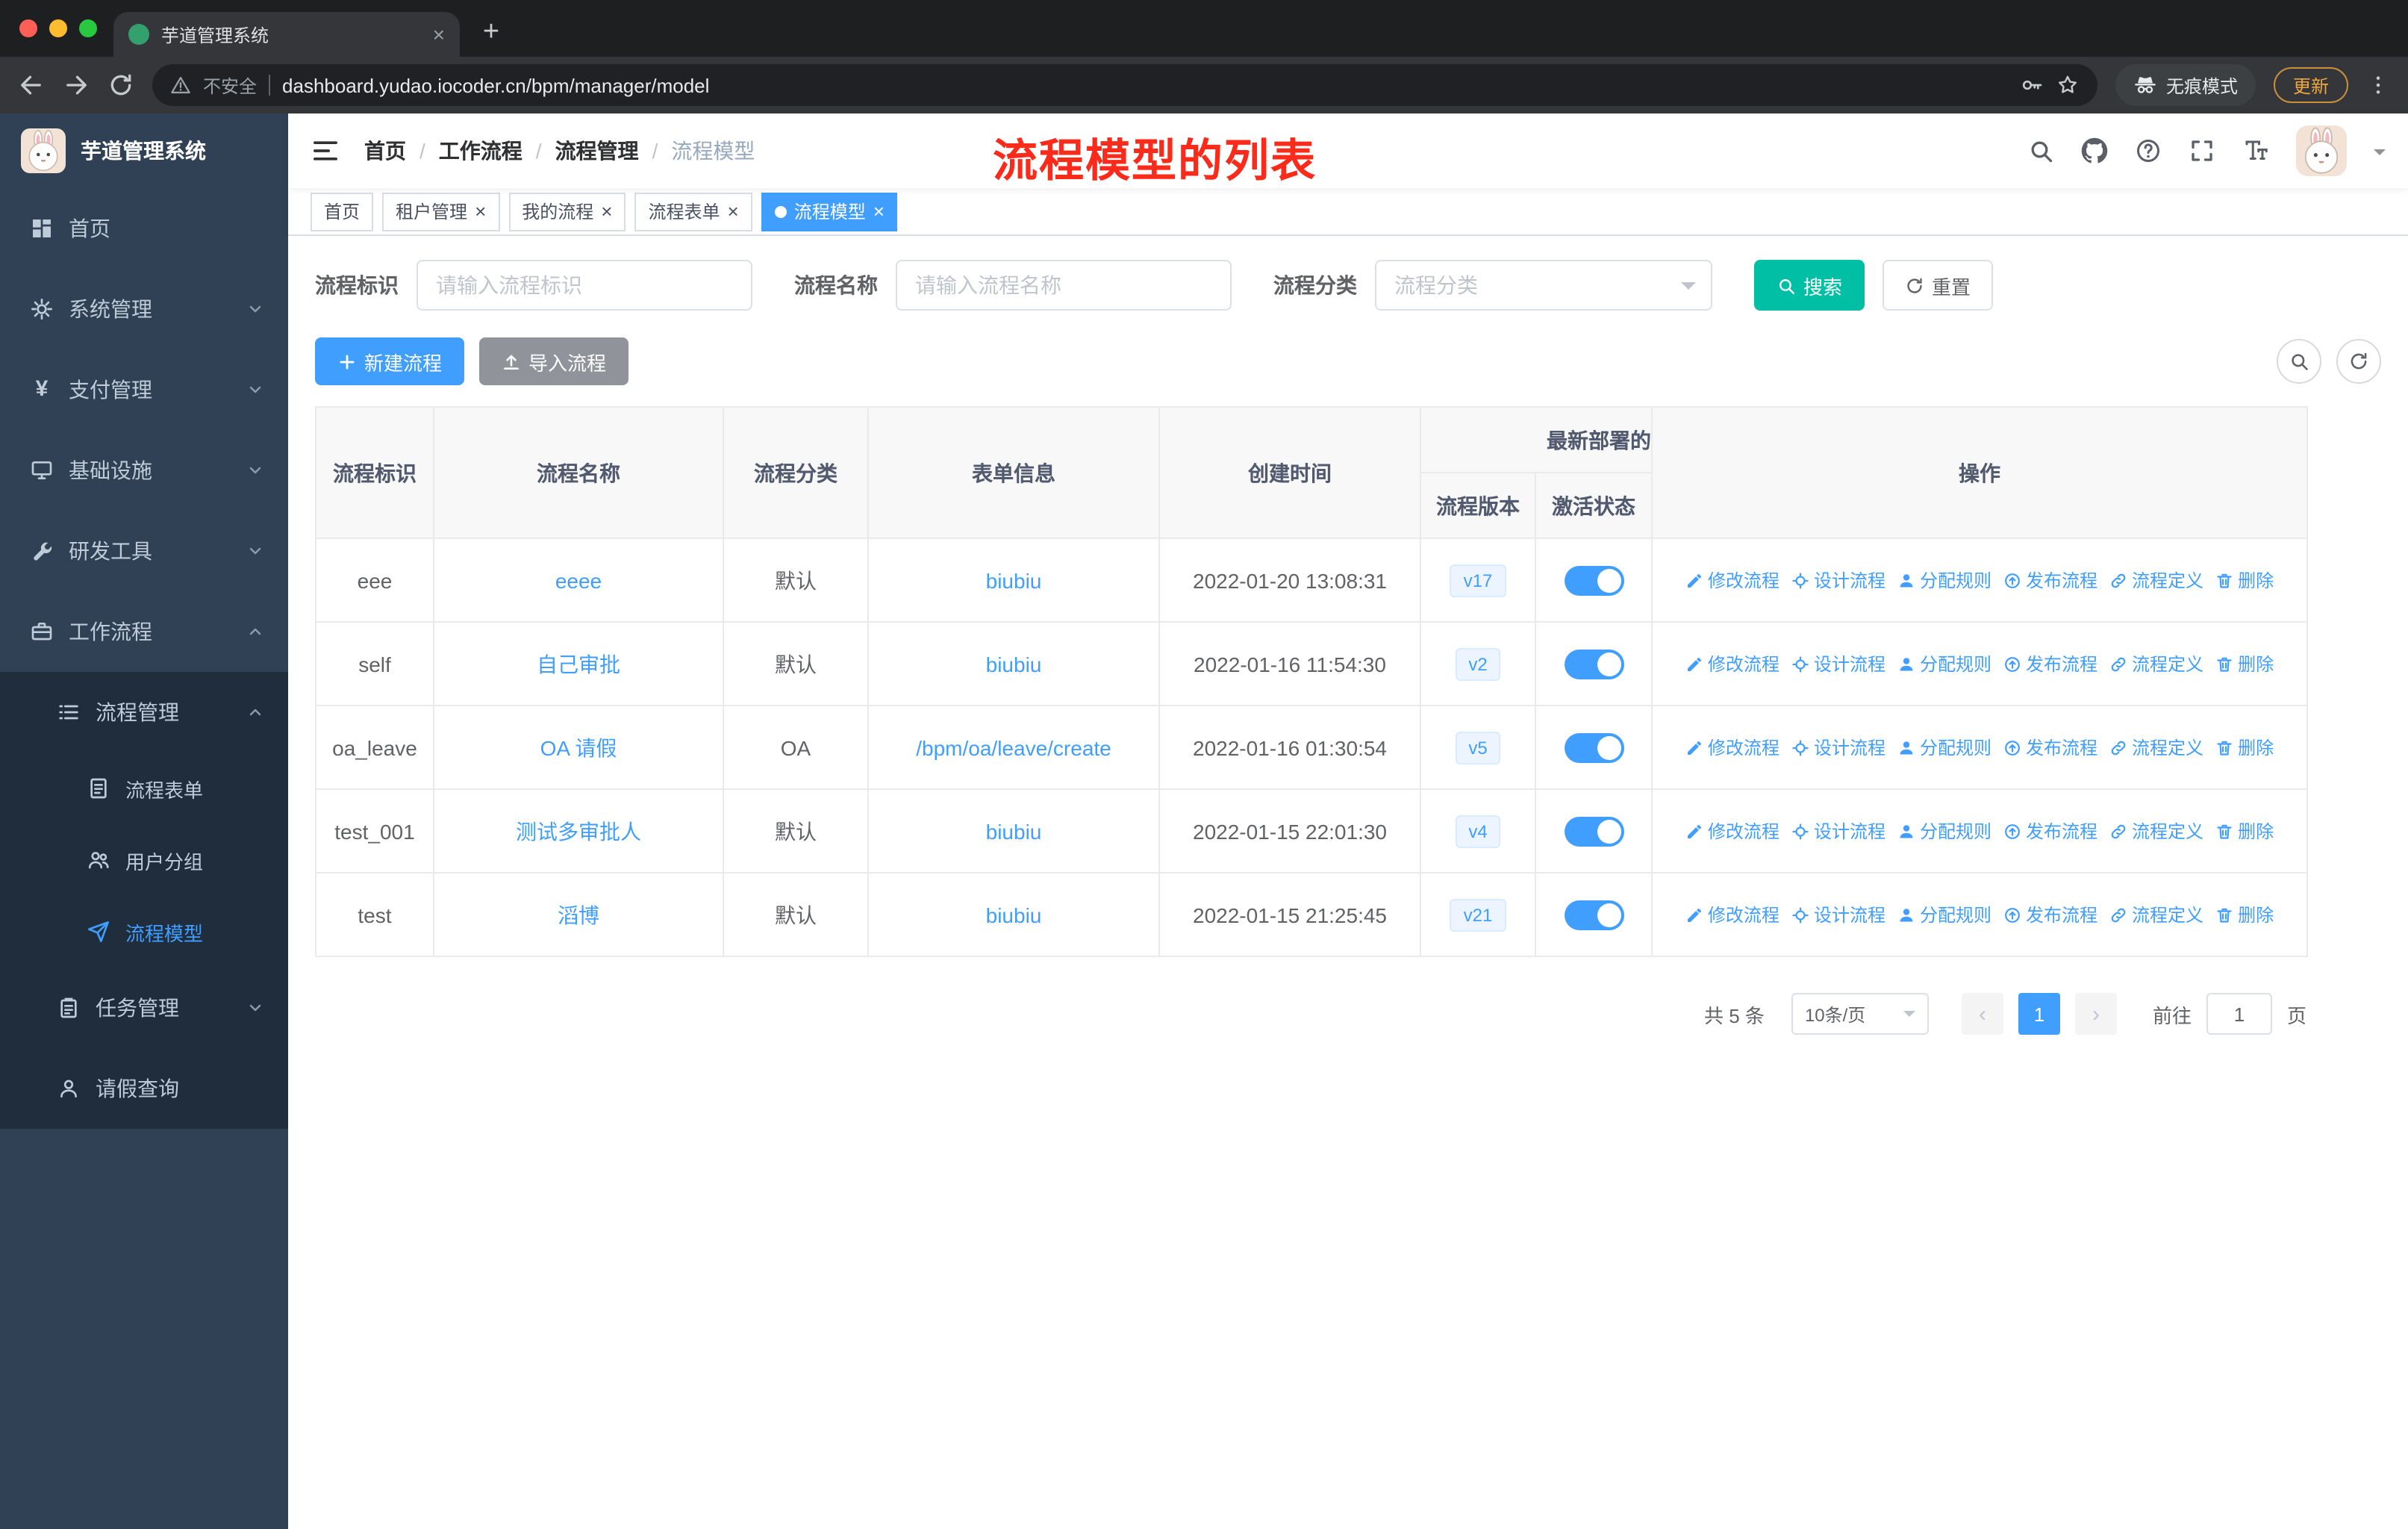 This screenshot has width=2408, height=1529. I want to click on sidebar-item-payment: ¥ 支付管理, so click(144, 390).